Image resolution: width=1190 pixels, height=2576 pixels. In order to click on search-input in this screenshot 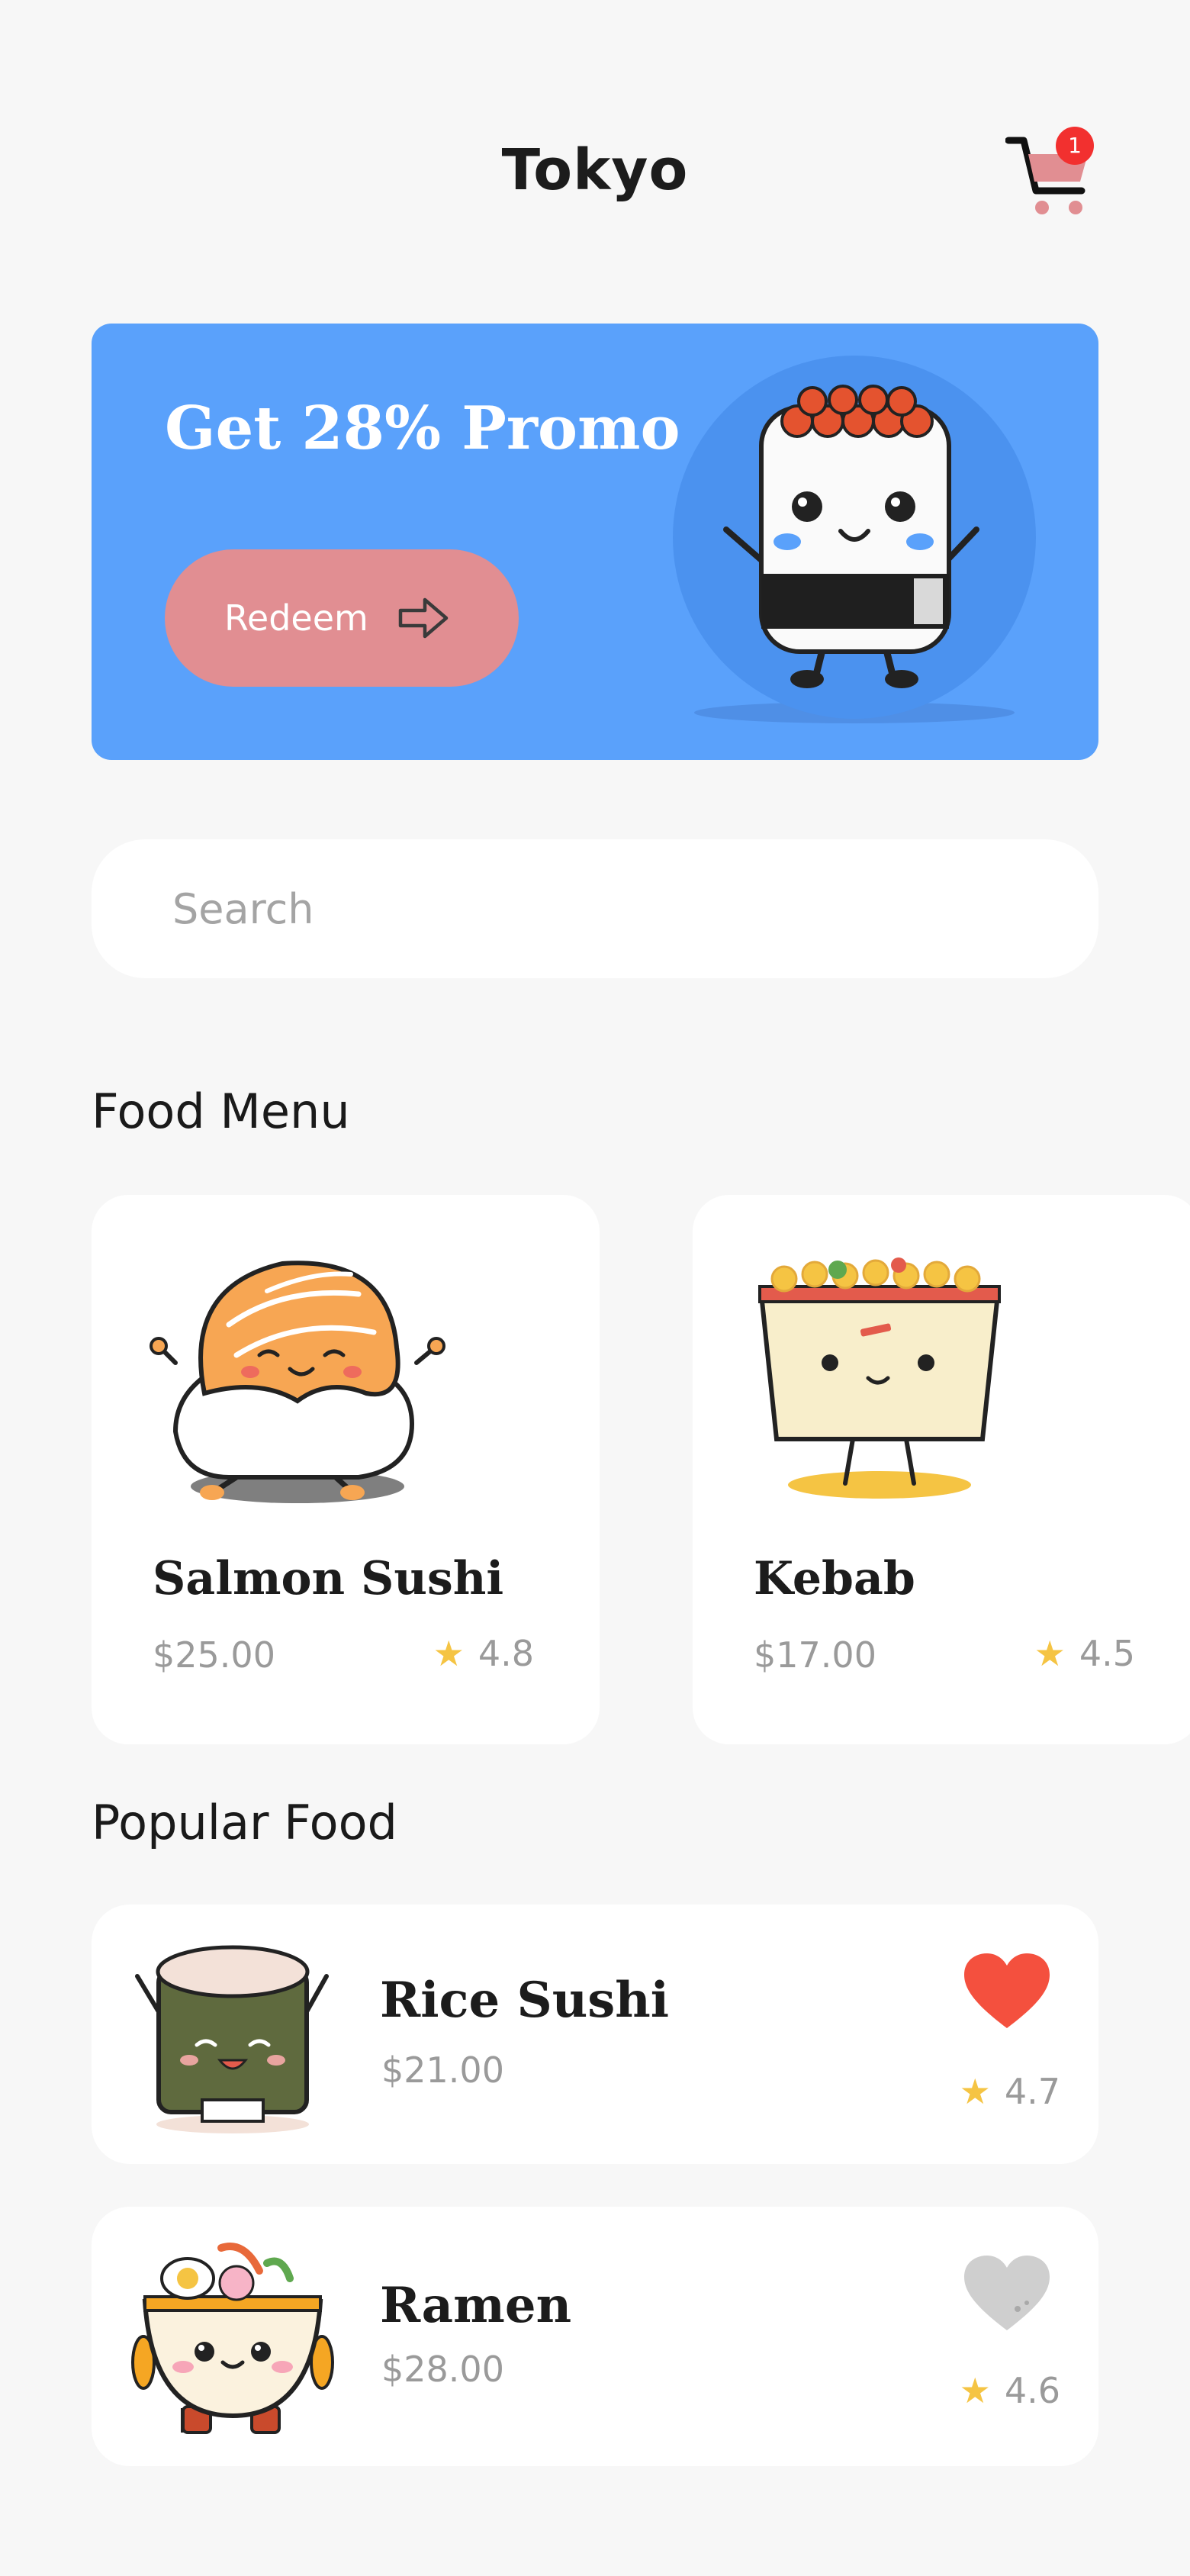, I will do `click(609, 908)`.